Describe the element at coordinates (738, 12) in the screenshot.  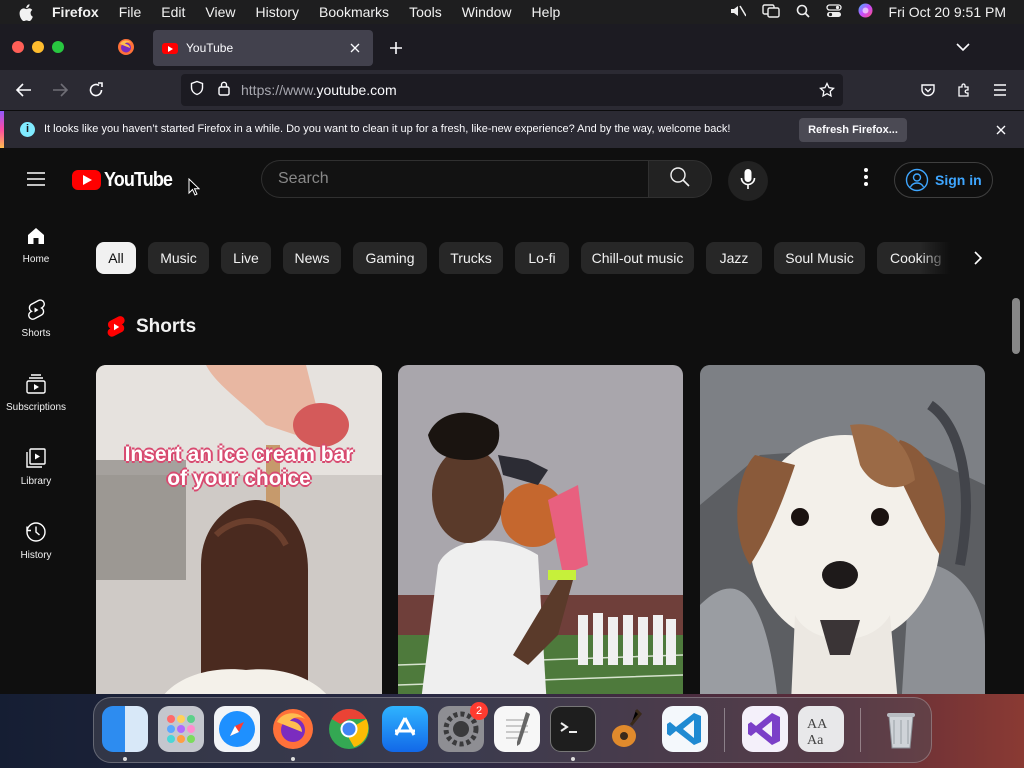
I see `mute-icon` at that location.